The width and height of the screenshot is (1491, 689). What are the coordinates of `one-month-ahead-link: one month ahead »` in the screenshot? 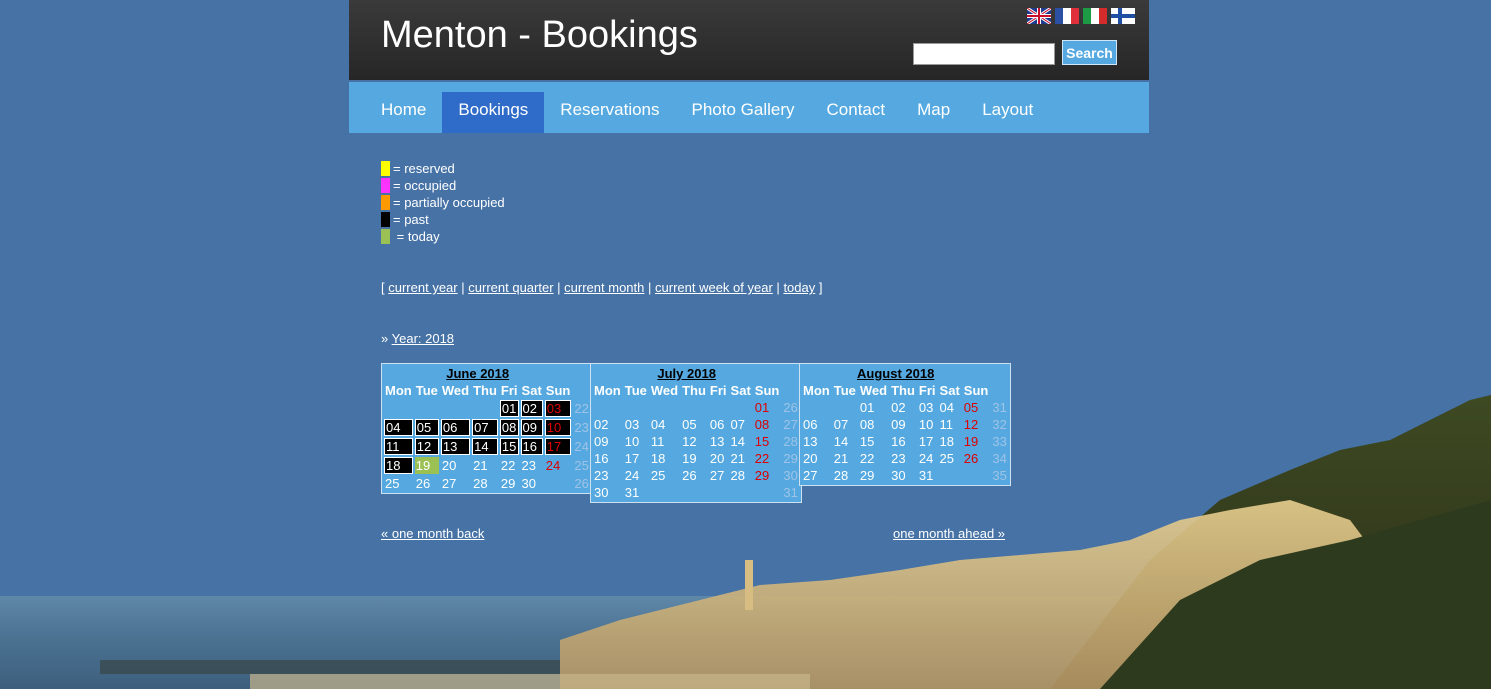 It's located at (949, 533).